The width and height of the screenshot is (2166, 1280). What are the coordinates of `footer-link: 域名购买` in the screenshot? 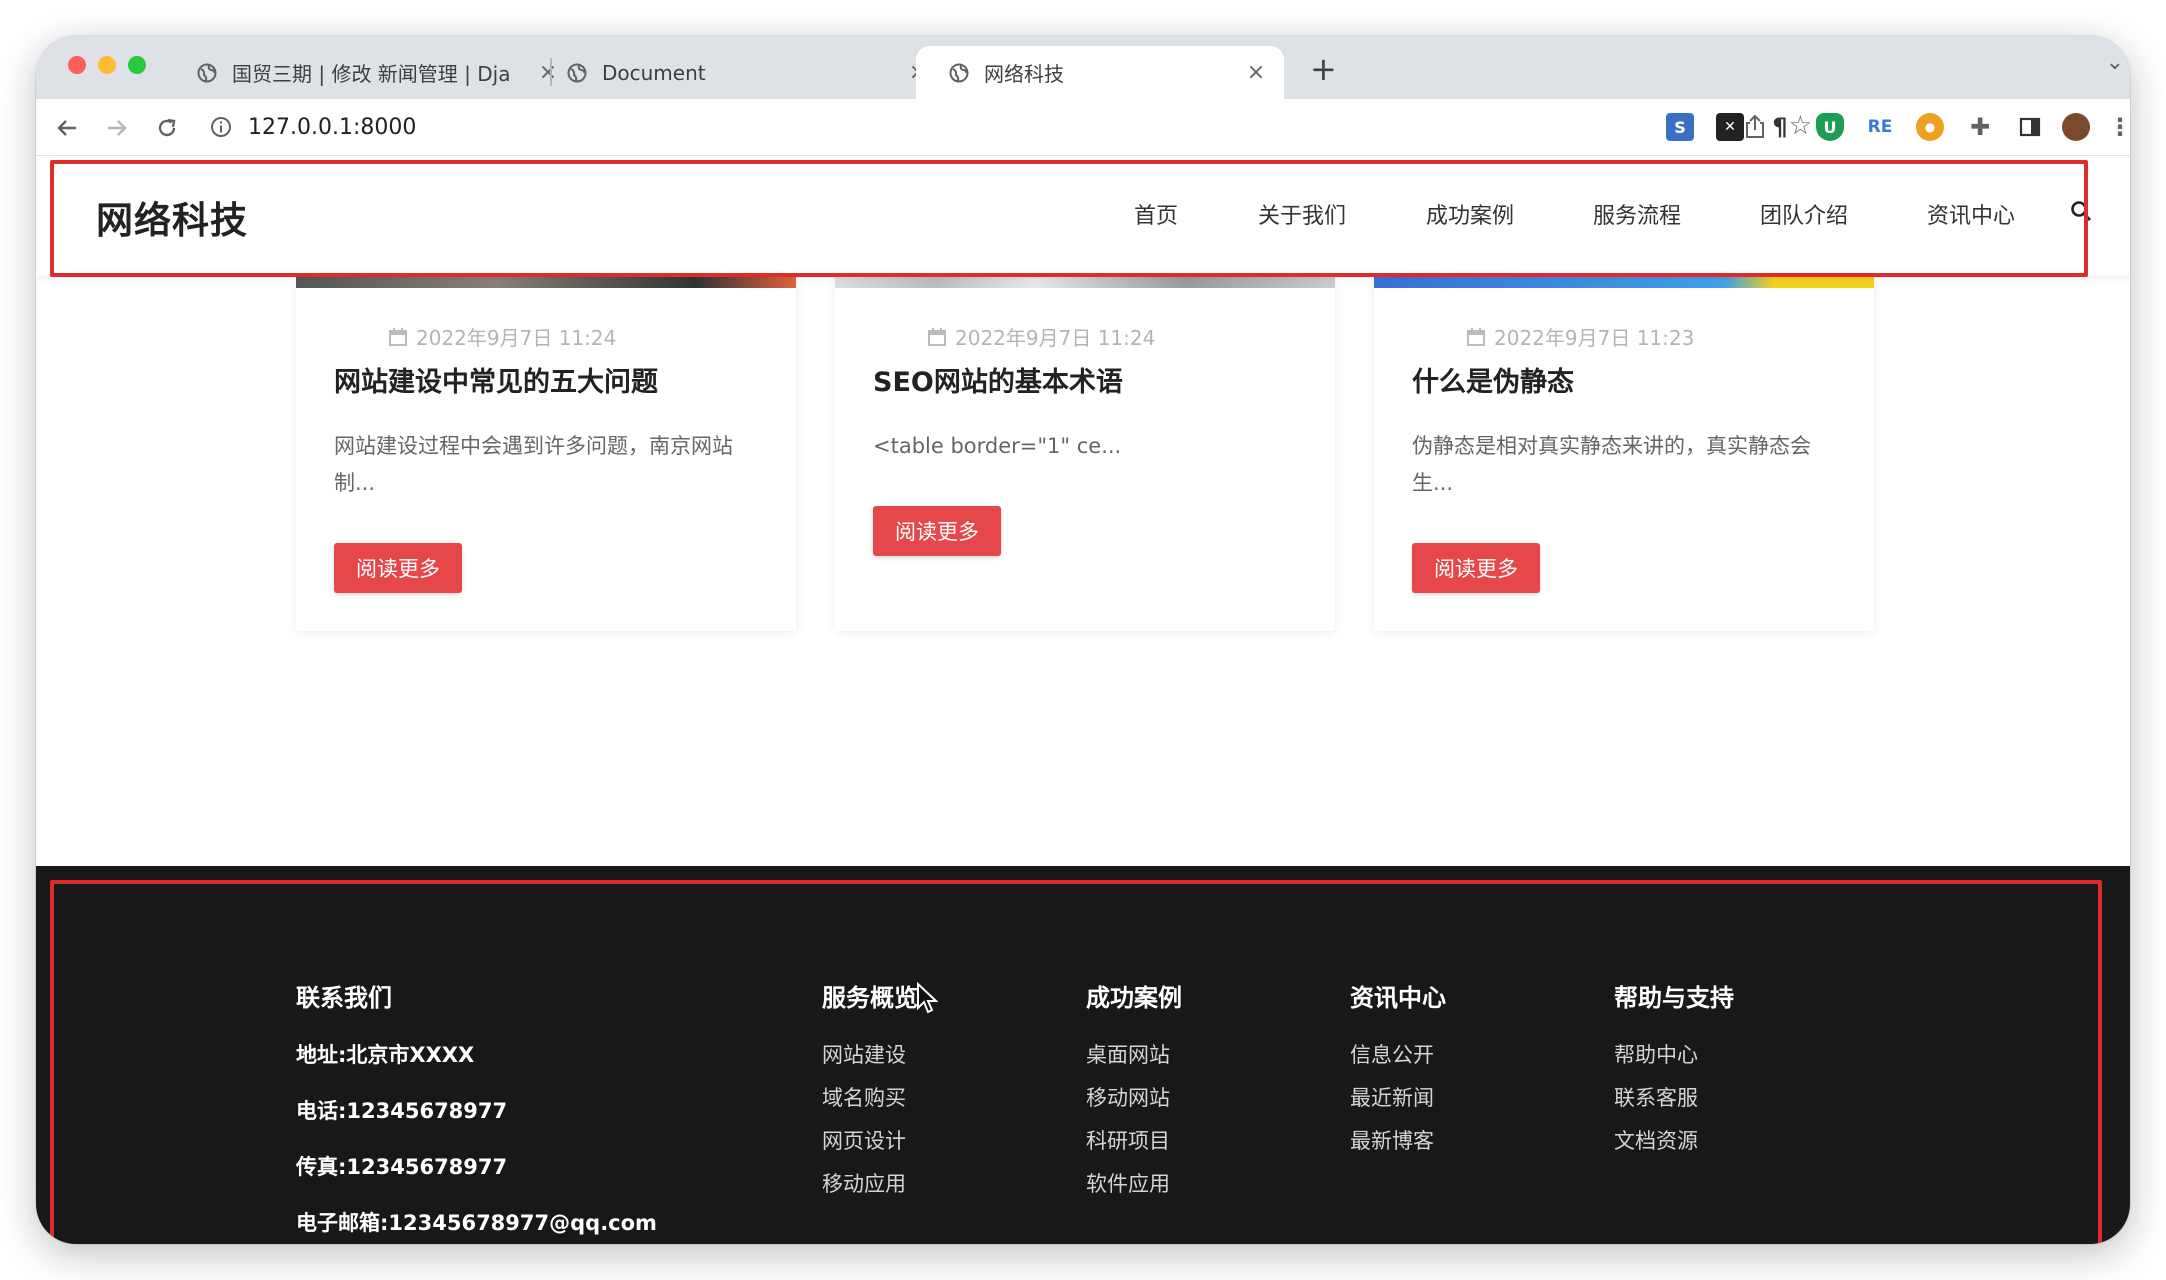 It's located at (870, 1103).